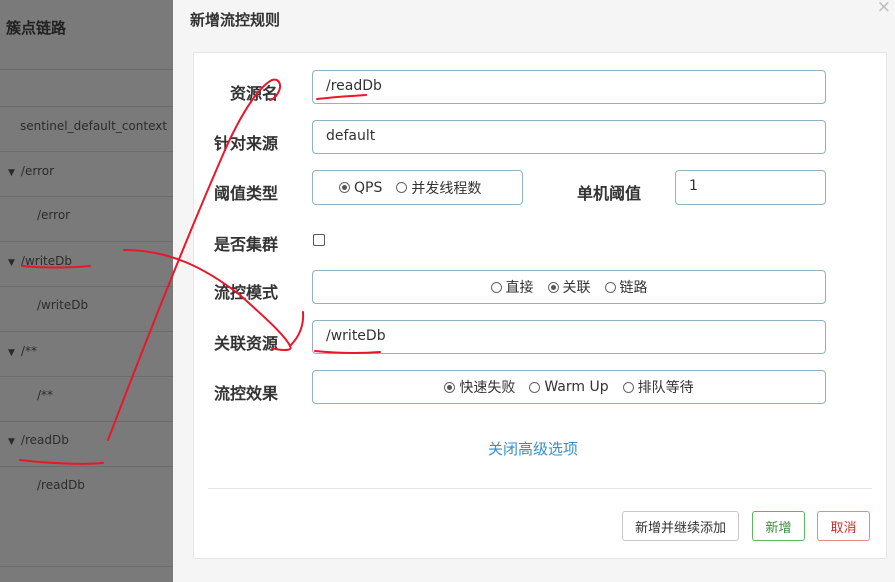  What do you see at coordinates (680, 526) in the screenshot?
I see `add-and-continue-button: 新增并继续添加` at bounding box center [680, 526].